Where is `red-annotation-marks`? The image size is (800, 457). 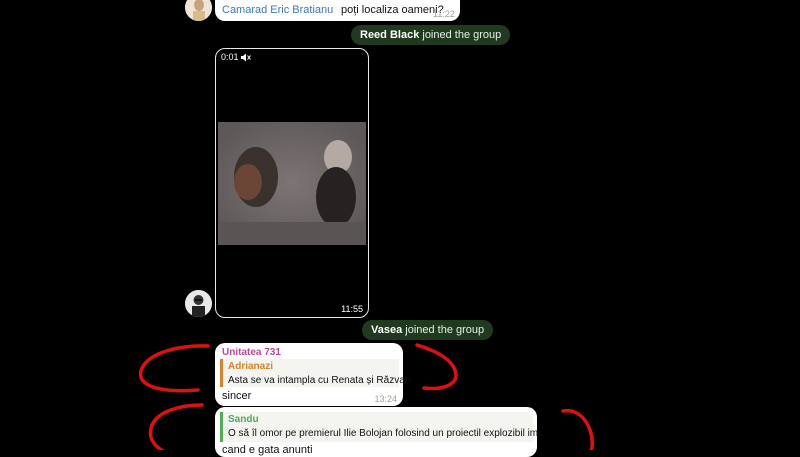
red-annotation-marks is located at coordinates (366, 396).